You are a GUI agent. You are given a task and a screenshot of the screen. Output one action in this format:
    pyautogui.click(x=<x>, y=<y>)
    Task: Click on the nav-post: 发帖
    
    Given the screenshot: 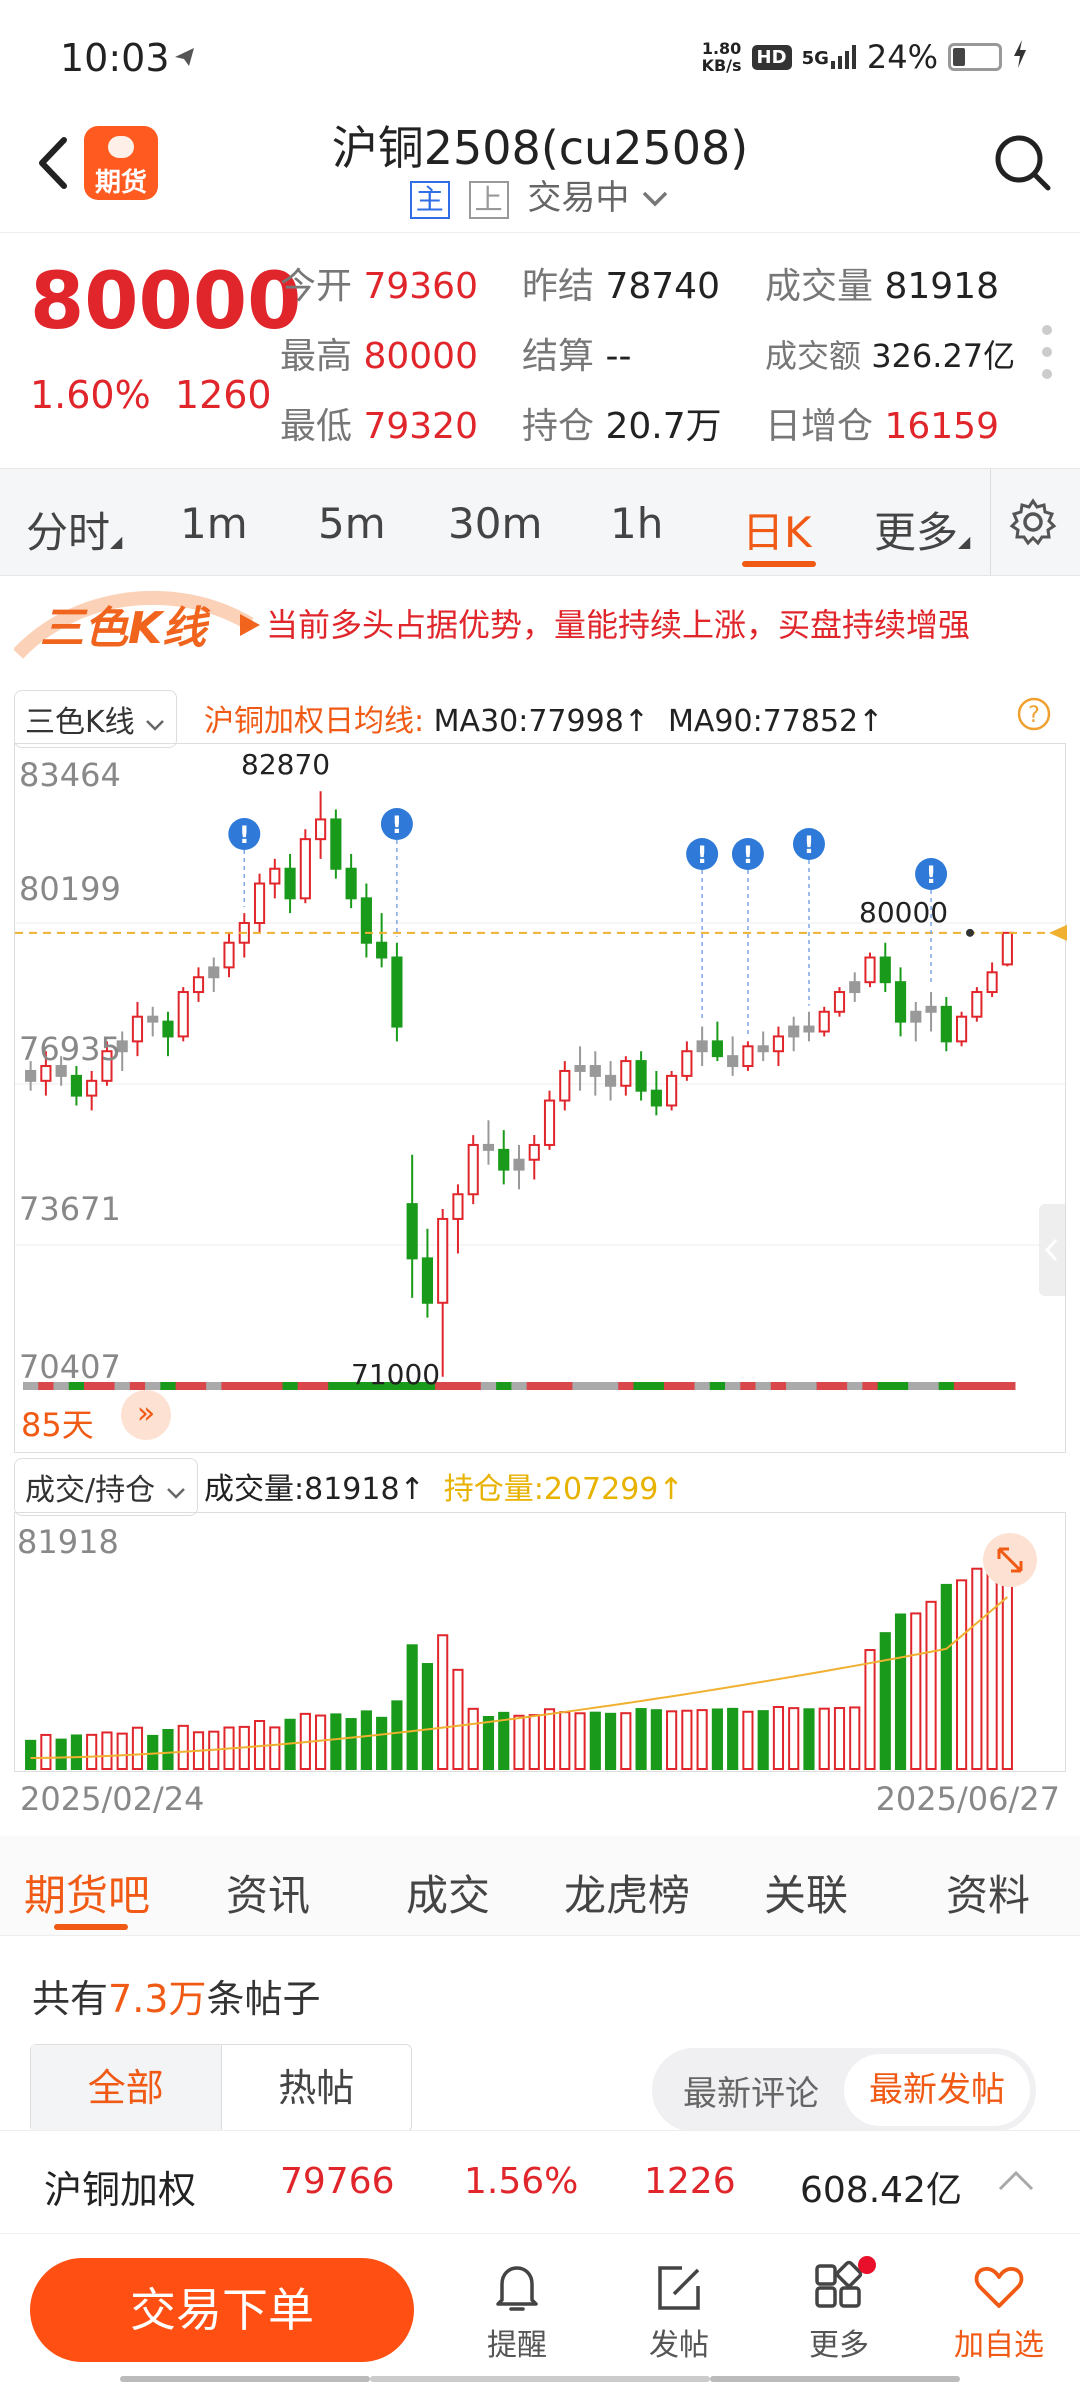 What is the action you would take?
    pyautogui.click(x=679, y=2312)
    